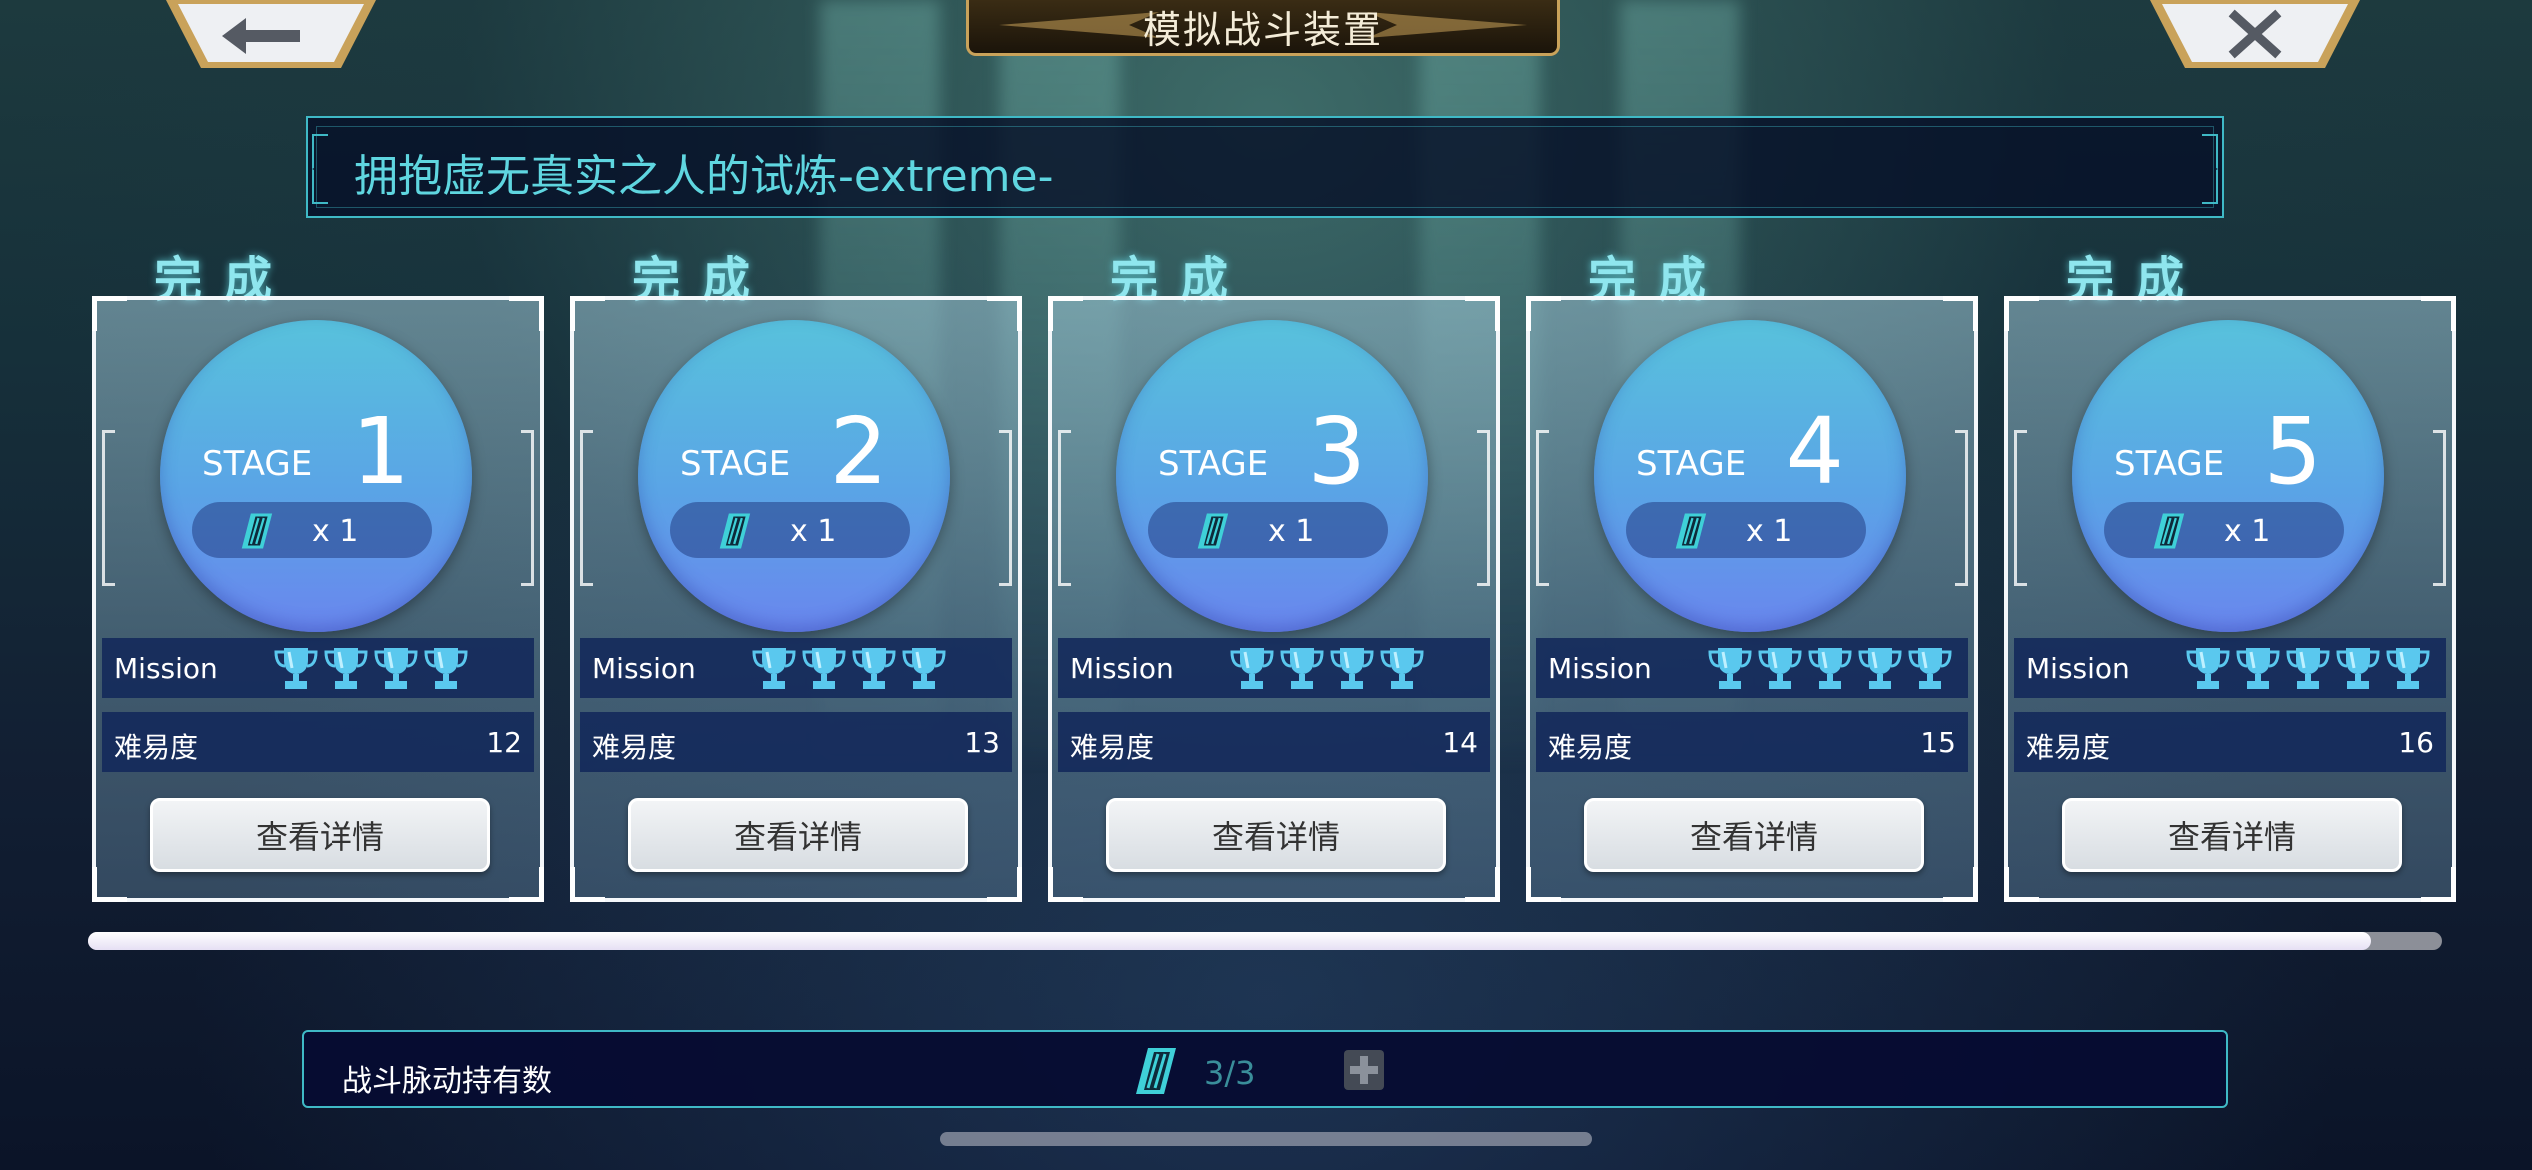 The image size is (2532, 1170). I want to click on close-button, so click(2255, 35).